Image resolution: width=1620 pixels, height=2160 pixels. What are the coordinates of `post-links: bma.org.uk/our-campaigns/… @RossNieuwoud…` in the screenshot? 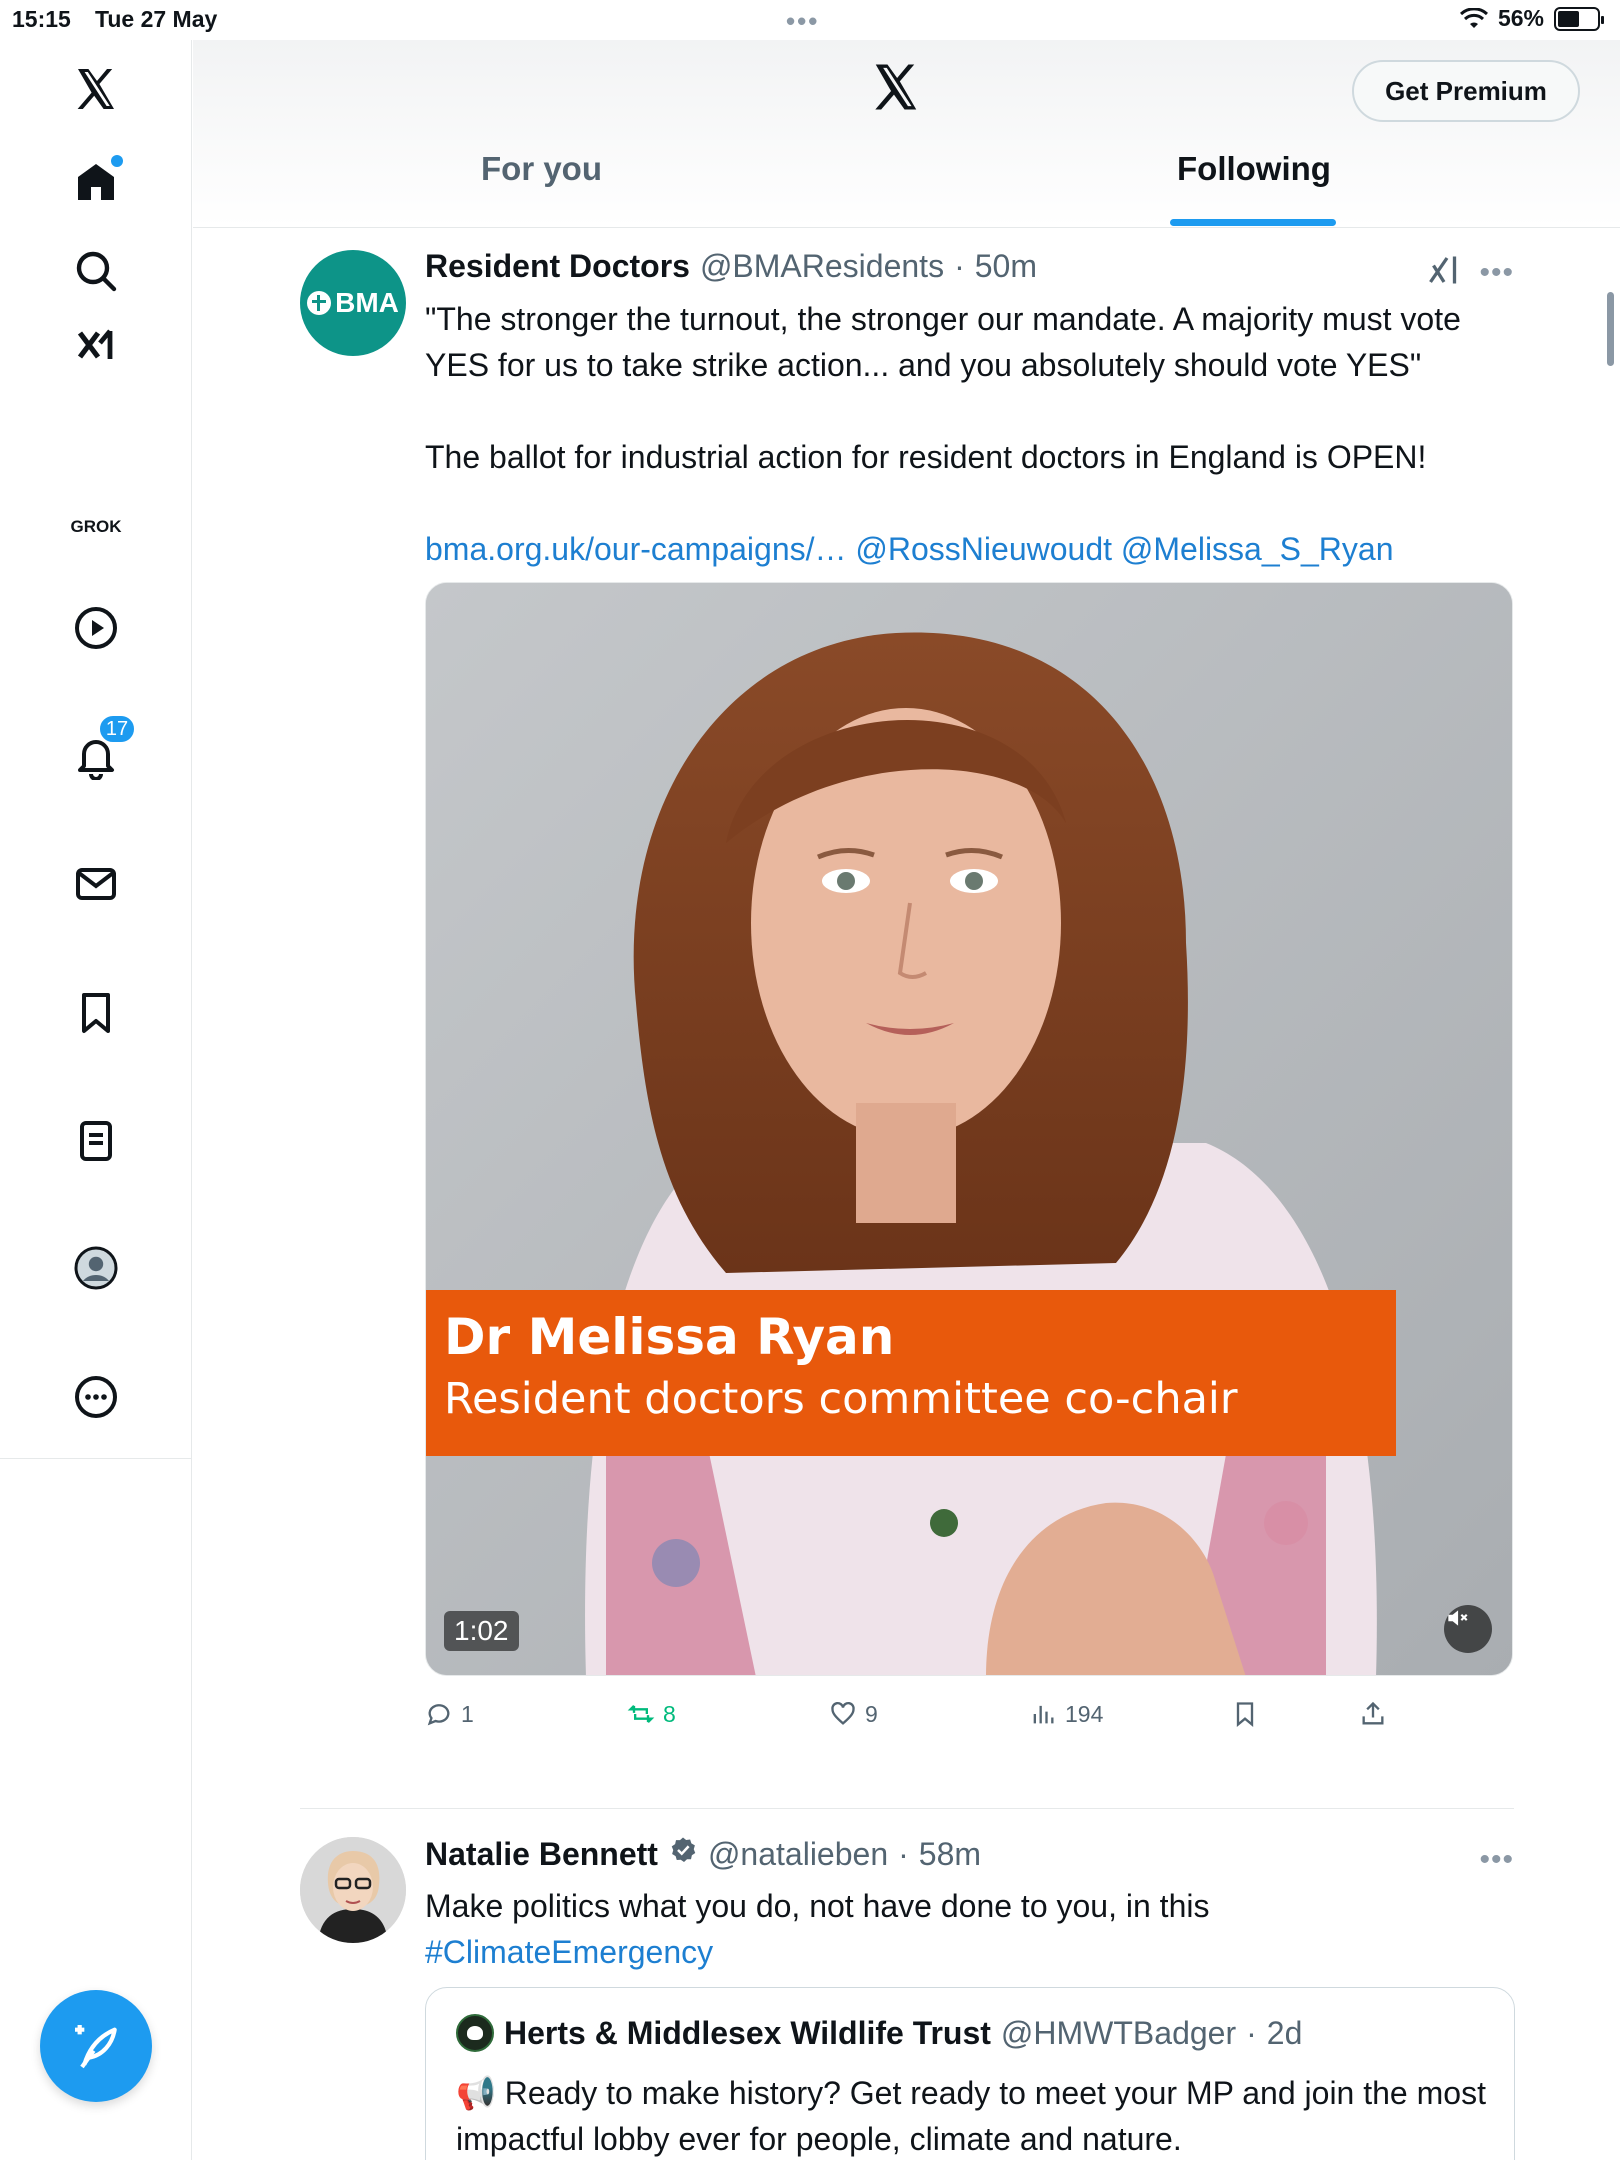 It's located at (970, 549).